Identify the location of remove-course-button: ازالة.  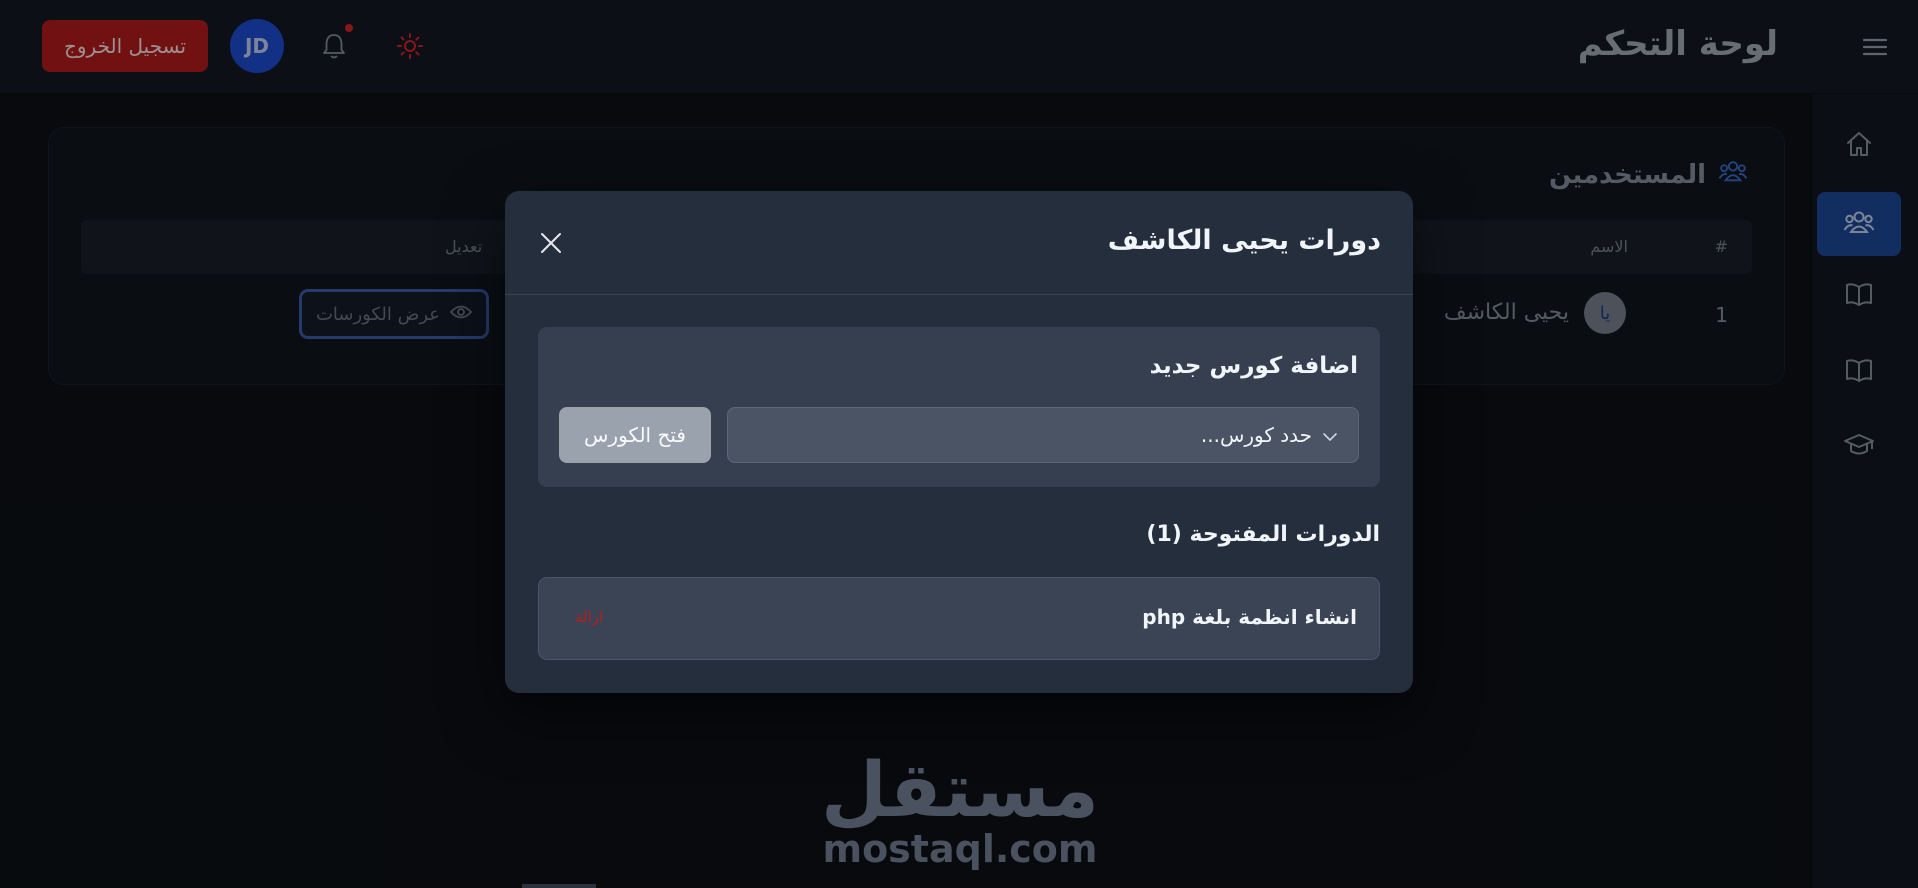
(589, 617).